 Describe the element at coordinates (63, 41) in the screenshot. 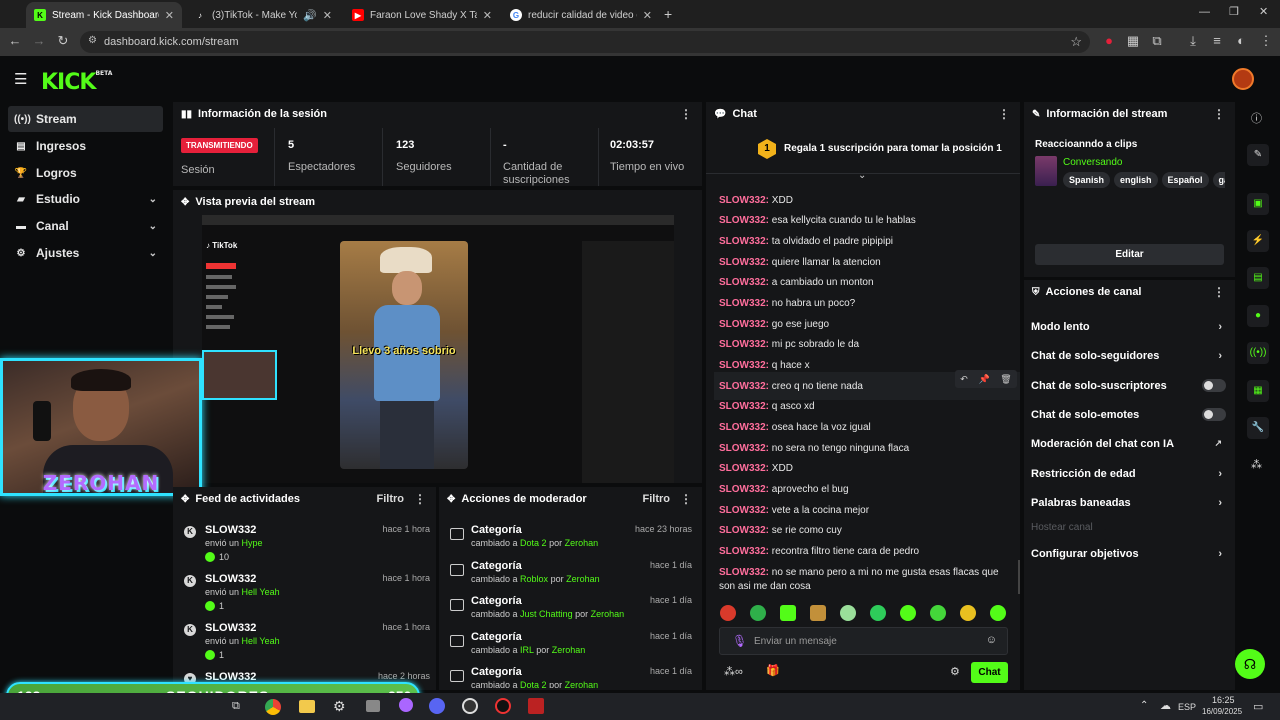

I see `reload-icon: ↻` at that location.